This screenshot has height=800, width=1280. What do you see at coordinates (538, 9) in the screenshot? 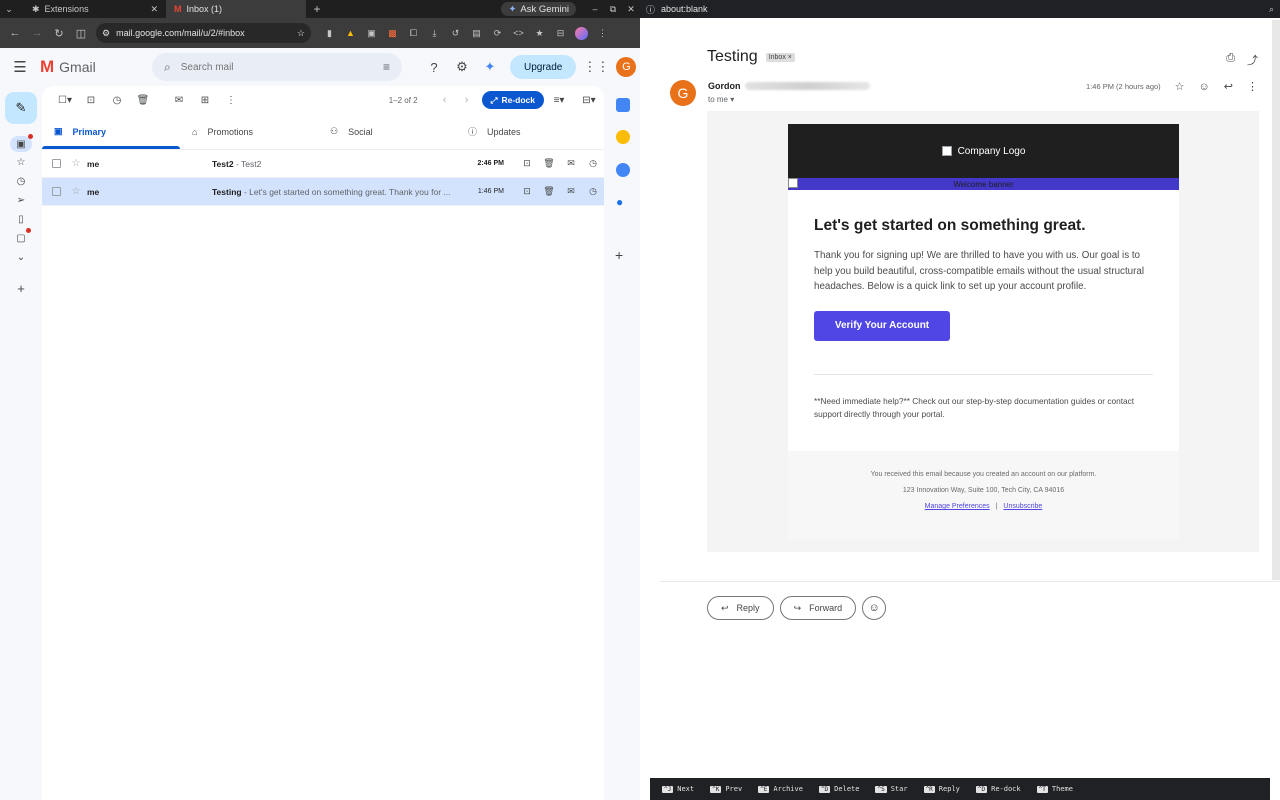
I see `ask-gemini-button: ✦ Ask Gemini` at bounding box center [538, 9].